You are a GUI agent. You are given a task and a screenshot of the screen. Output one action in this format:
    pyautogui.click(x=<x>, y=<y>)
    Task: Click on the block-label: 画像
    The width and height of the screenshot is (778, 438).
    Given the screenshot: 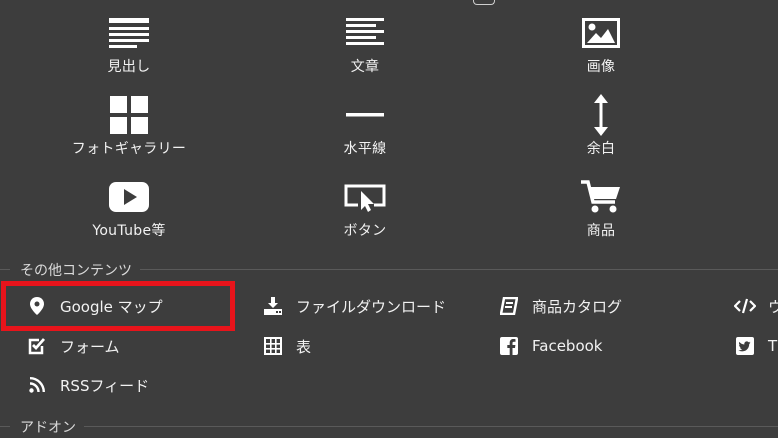 What is the action you would take?
    pyautogui.click(x=601, y=67)
    